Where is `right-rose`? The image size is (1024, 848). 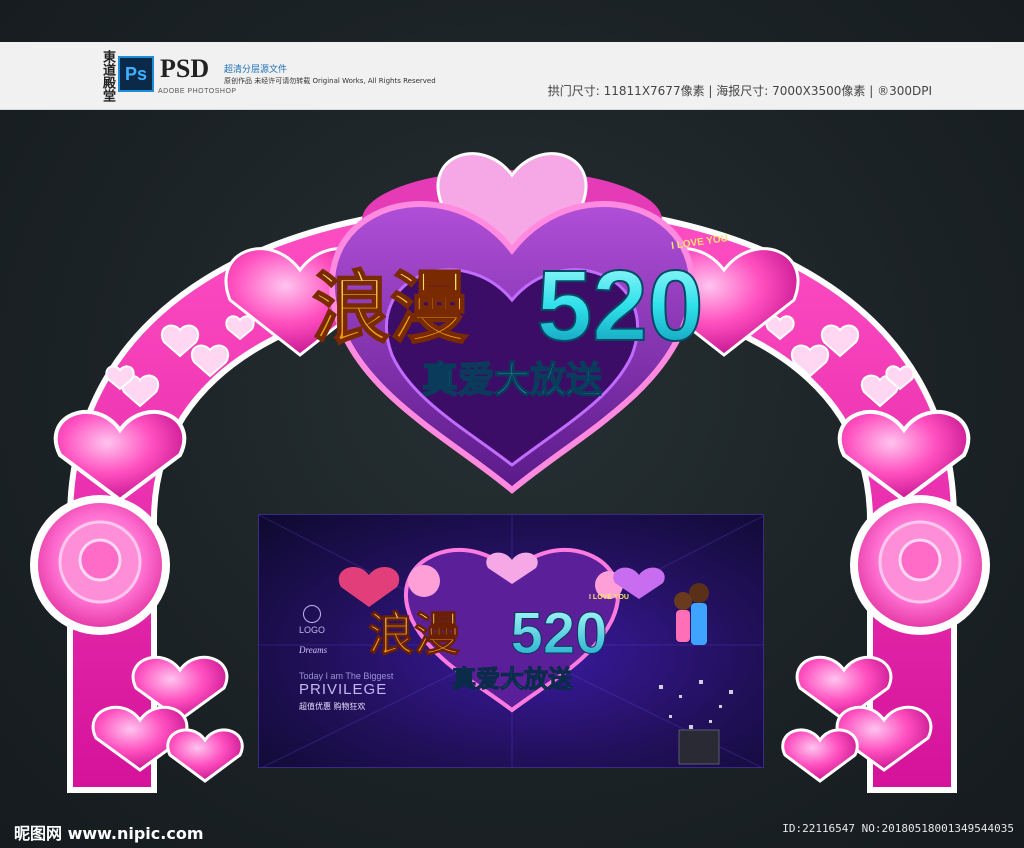
right-rose is located at coordinates (920, 565).